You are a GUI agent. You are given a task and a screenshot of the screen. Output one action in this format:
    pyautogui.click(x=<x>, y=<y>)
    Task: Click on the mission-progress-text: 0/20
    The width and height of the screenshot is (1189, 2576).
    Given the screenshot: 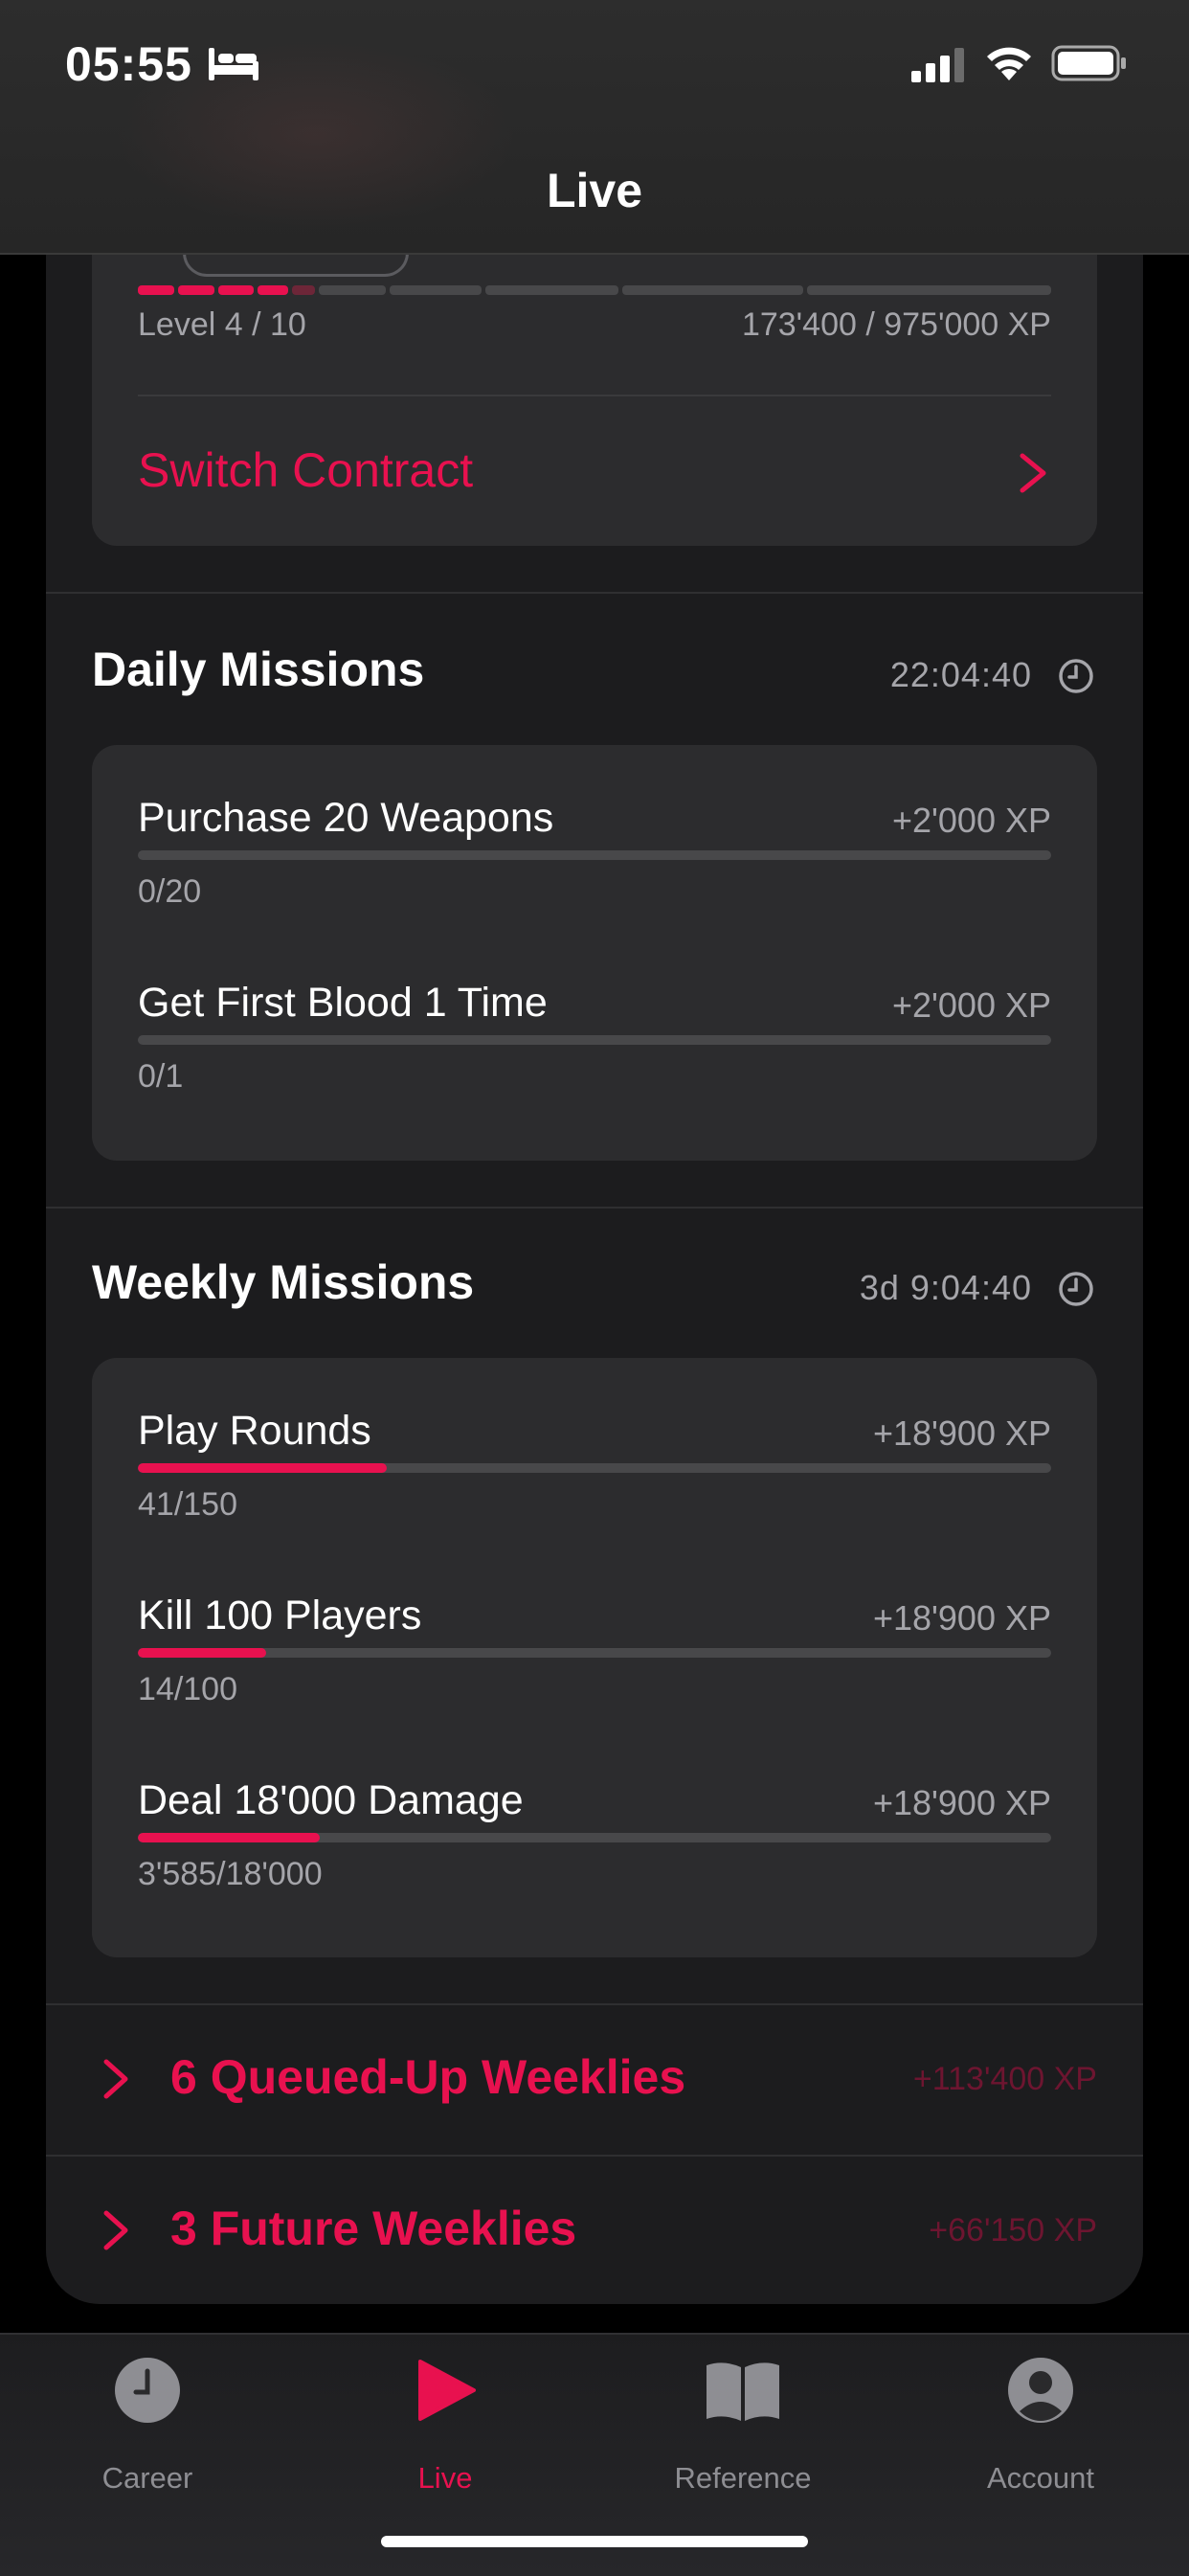 What is the action you would take?
    pyautogui.click(x=170, y=891)
    